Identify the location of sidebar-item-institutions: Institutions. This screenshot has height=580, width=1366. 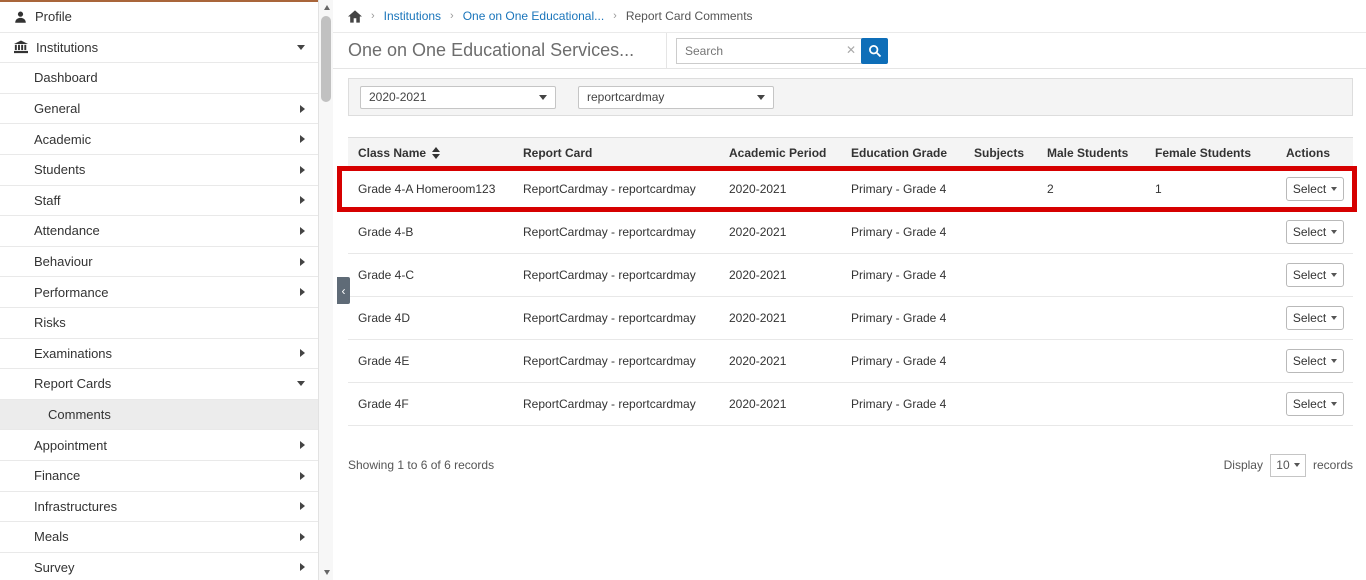
(159, 48).